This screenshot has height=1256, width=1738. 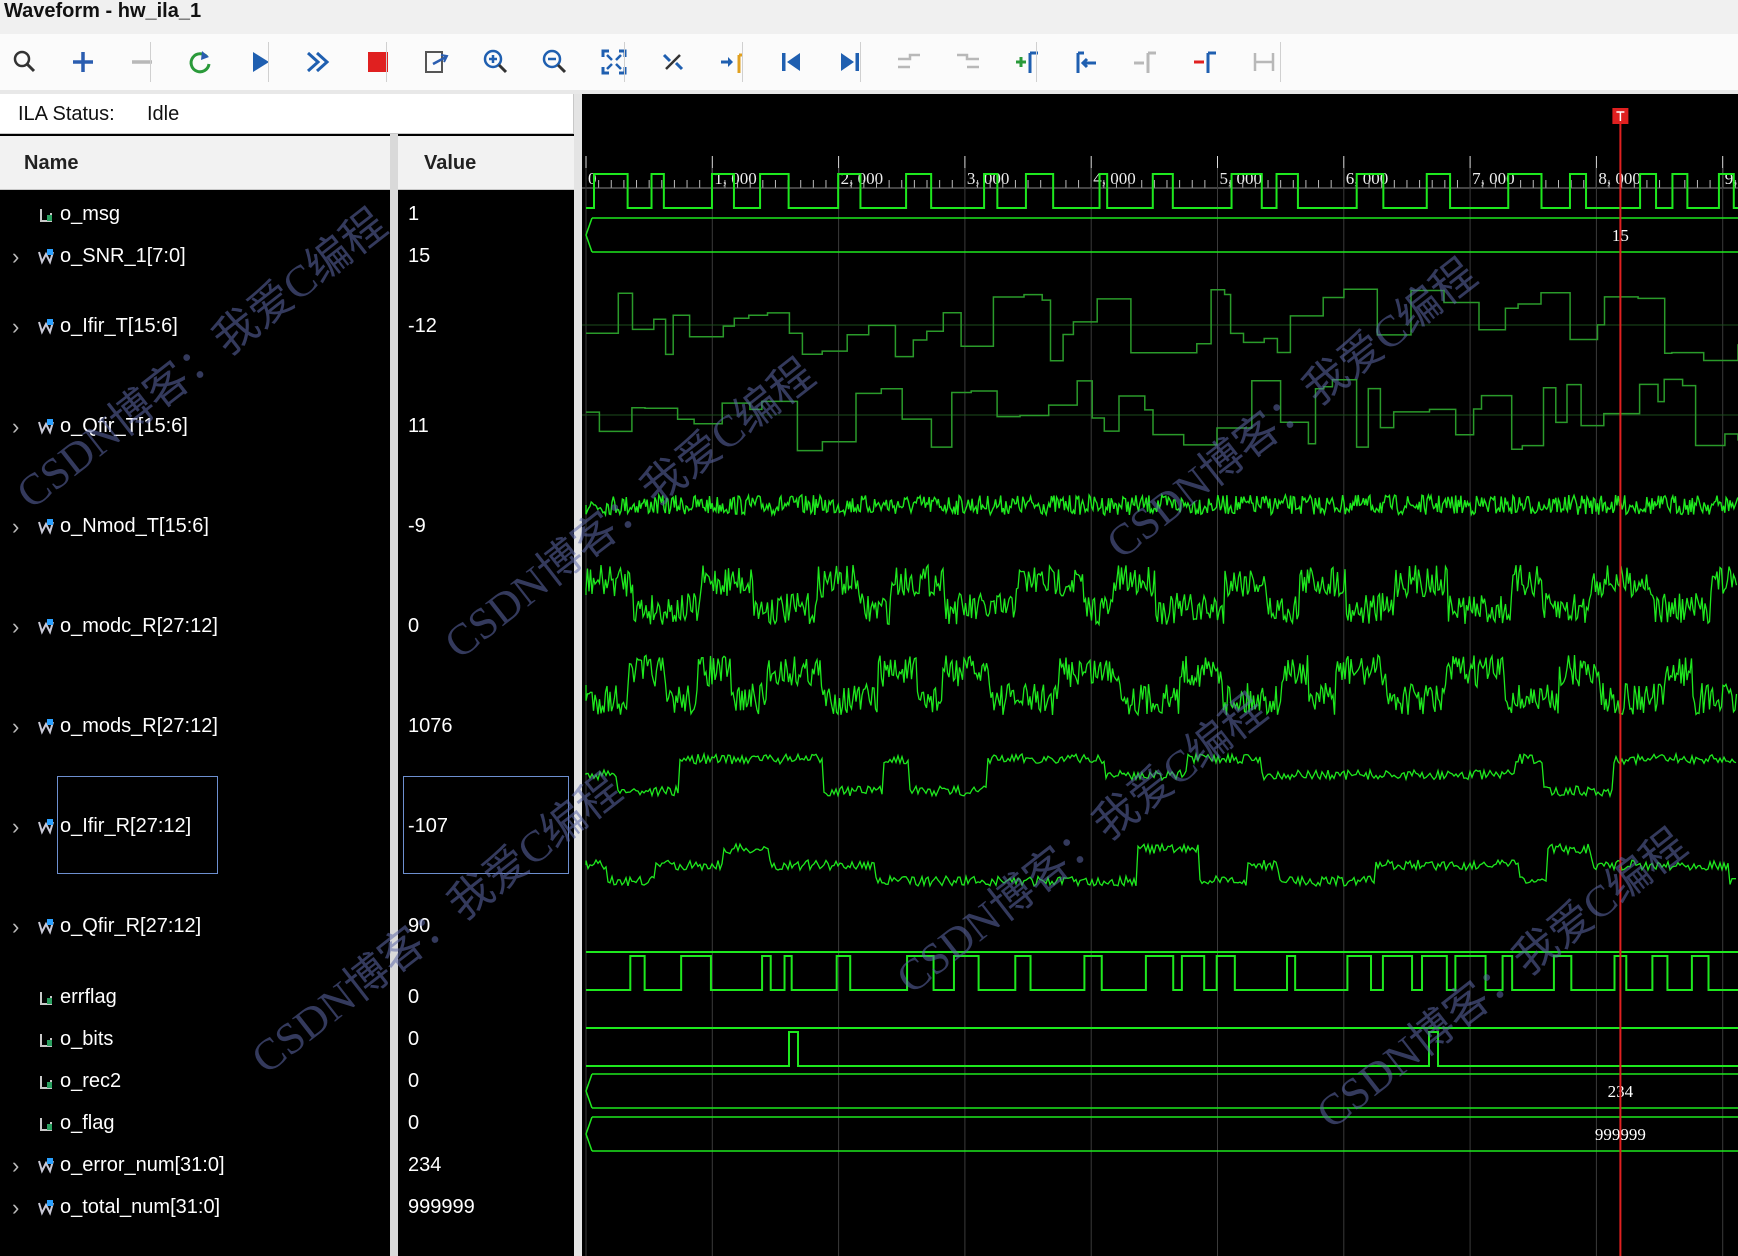 I want to click on signal-value: 1, so click(x=414, y=214).